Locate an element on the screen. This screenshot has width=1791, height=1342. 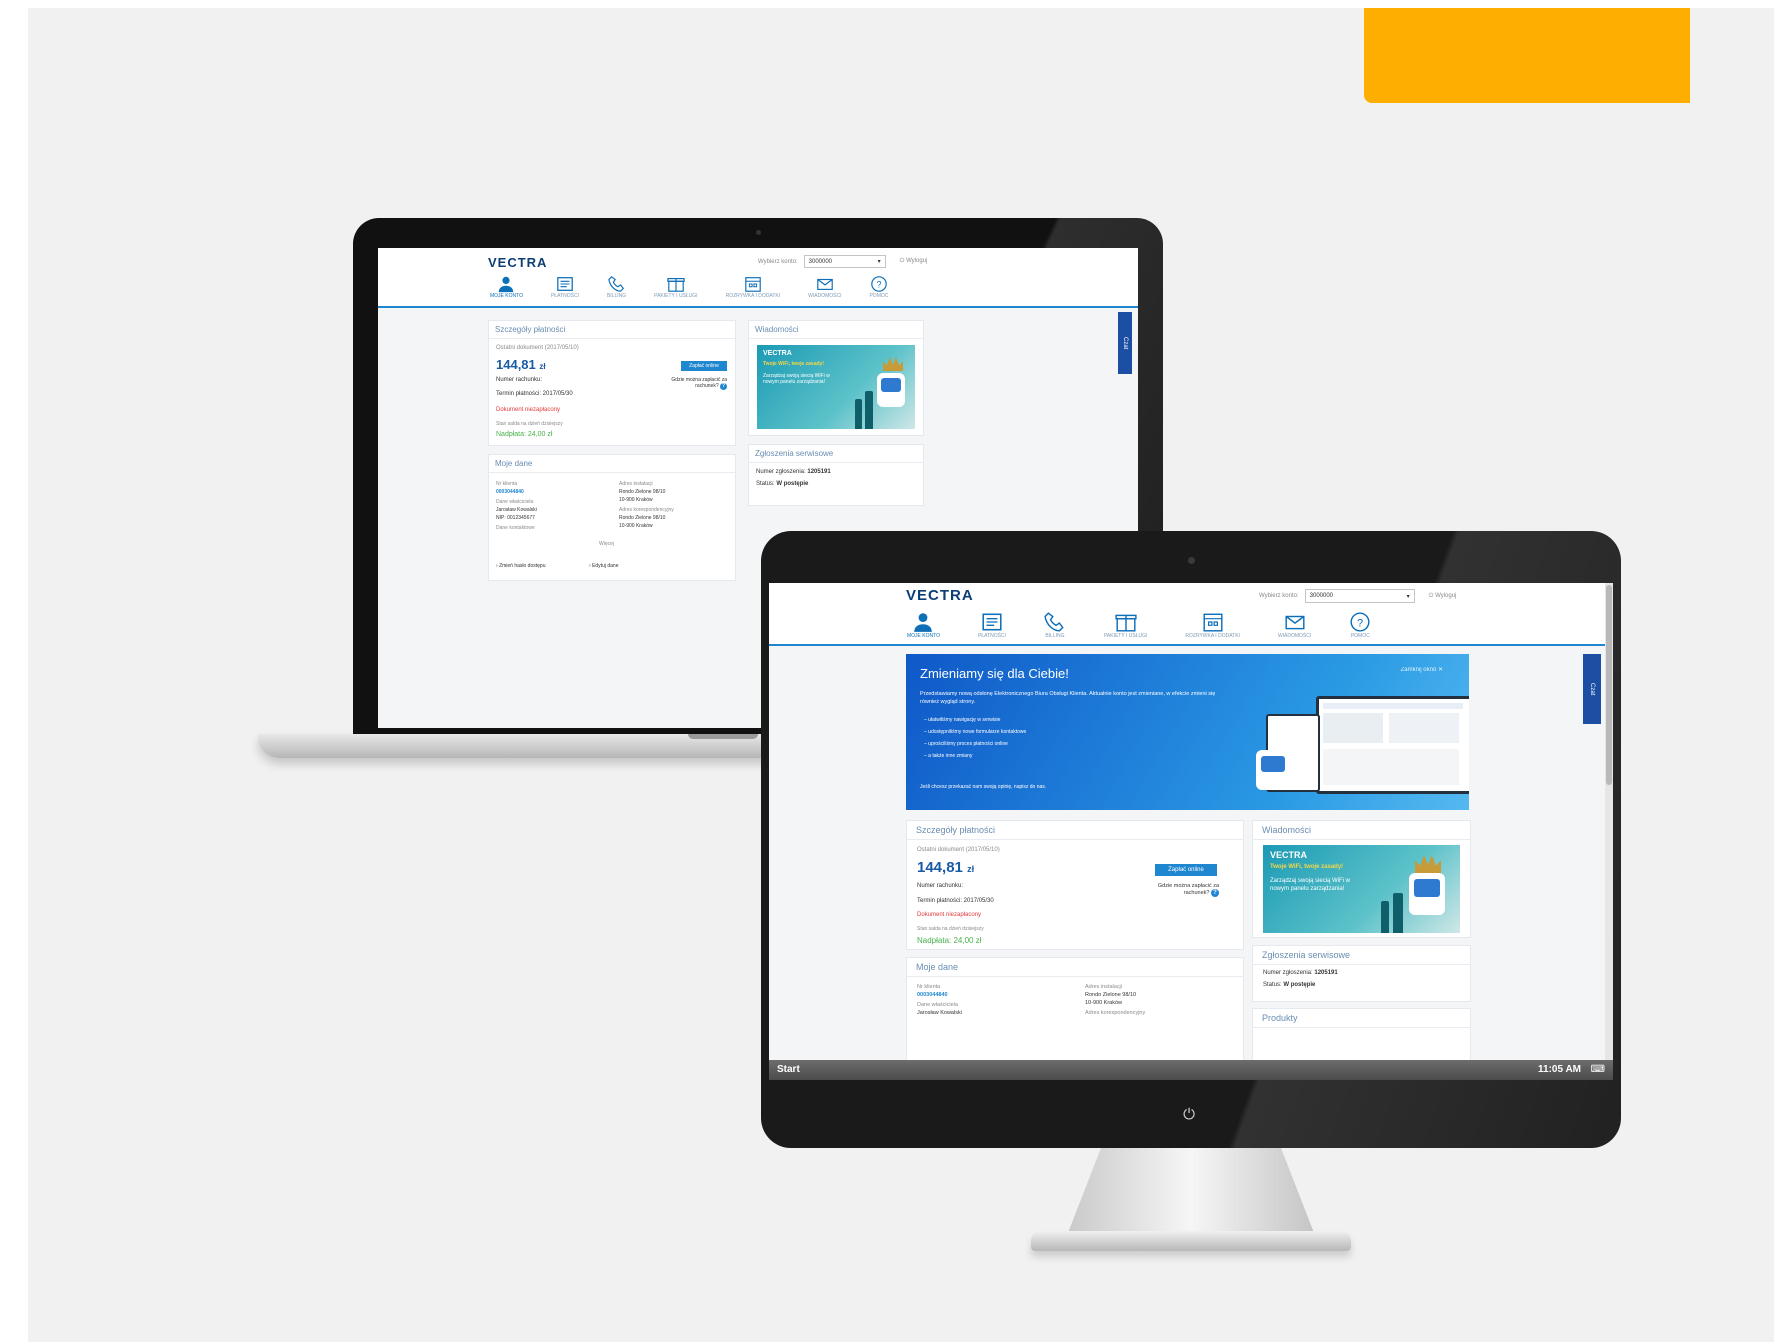
monitor-stand-neck is located at coordinates (1191, 1193).